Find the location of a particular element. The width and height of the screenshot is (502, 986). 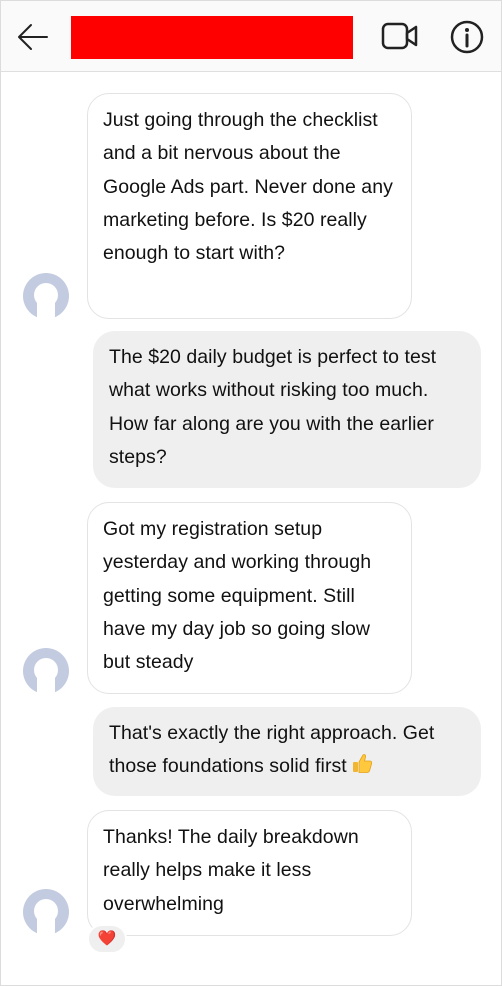

chat-header is located at coordinates (251, 36).